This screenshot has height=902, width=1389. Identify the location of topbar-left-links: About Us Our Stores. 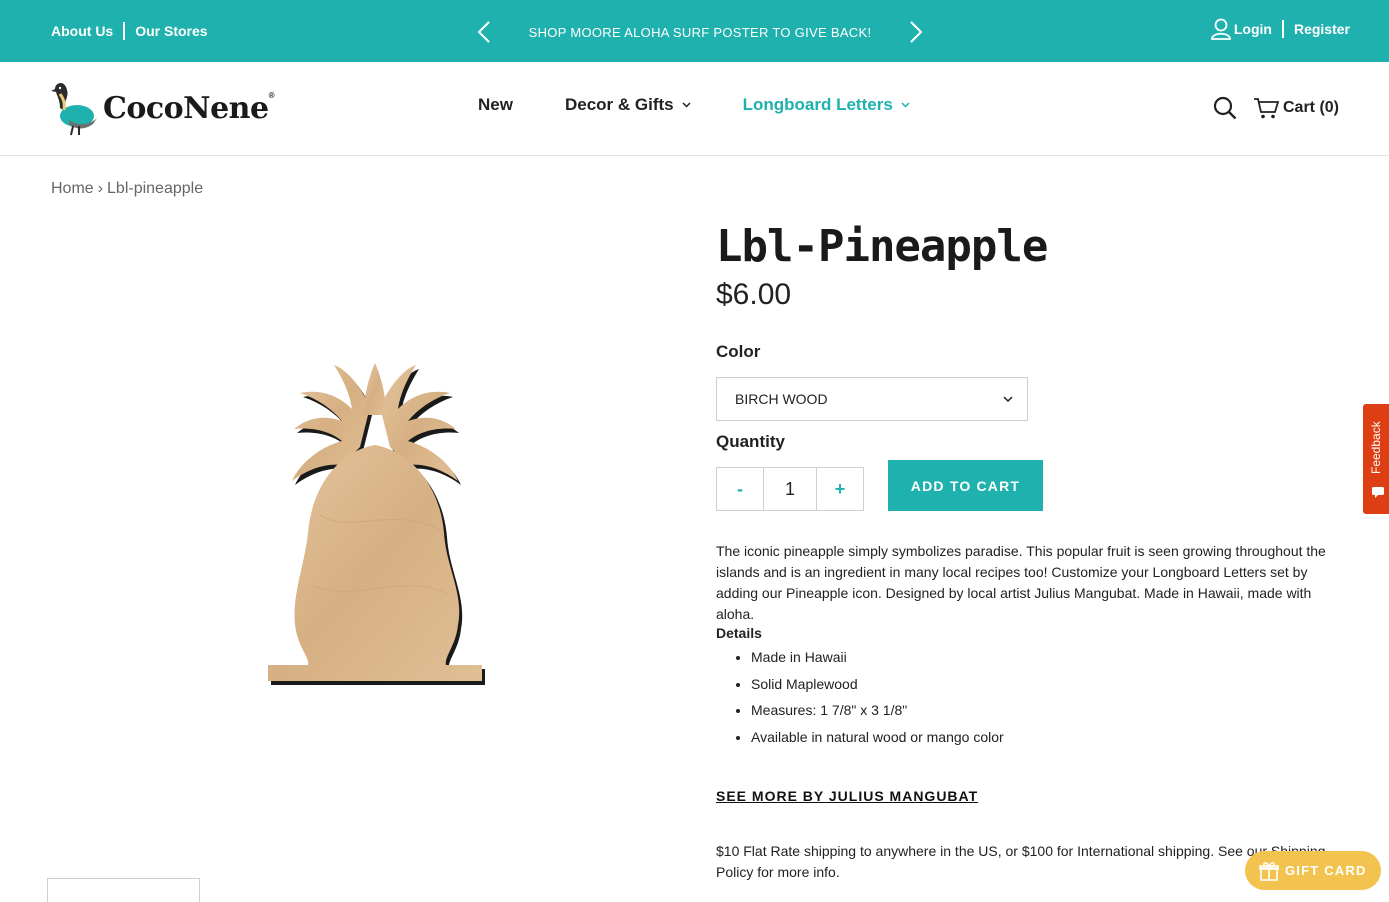
(129, 31).